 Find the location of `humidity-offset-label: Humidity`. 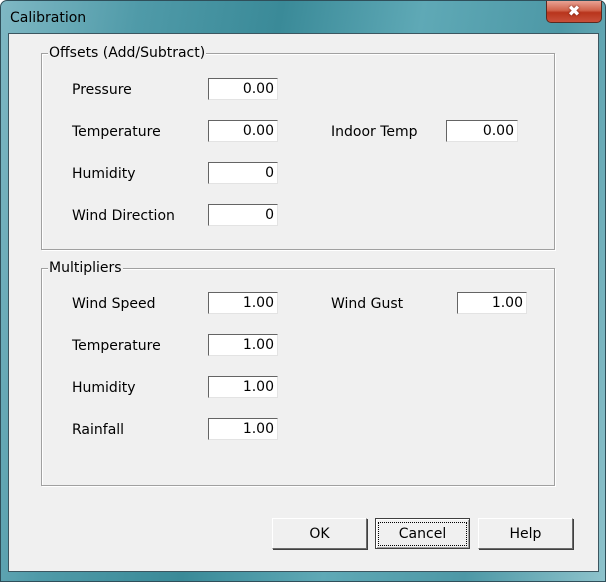

humidity-offset-label: Humidity is located at coordinates (104, 174).